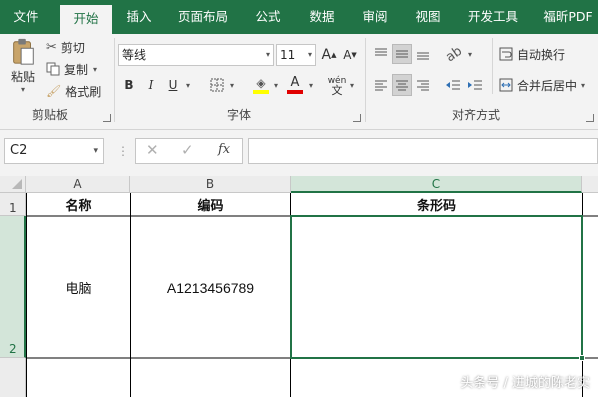 The height and width of the screenshot is (397, 598). I want to click on cell-c1: 条形码, so click(436, 204).